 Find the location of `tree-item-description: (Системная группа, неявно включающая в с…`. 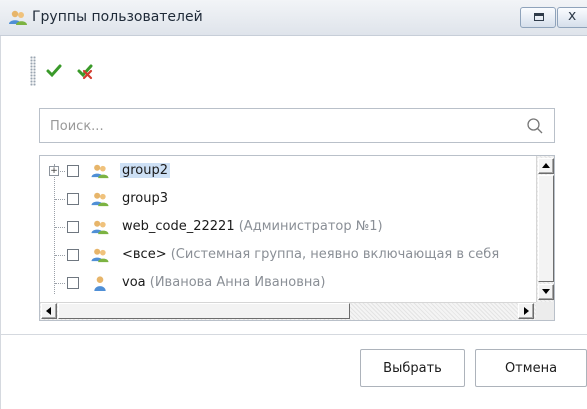

tree-item-description: (Системная группа, неявно включающая в с… is located at coordinates (335, 254).